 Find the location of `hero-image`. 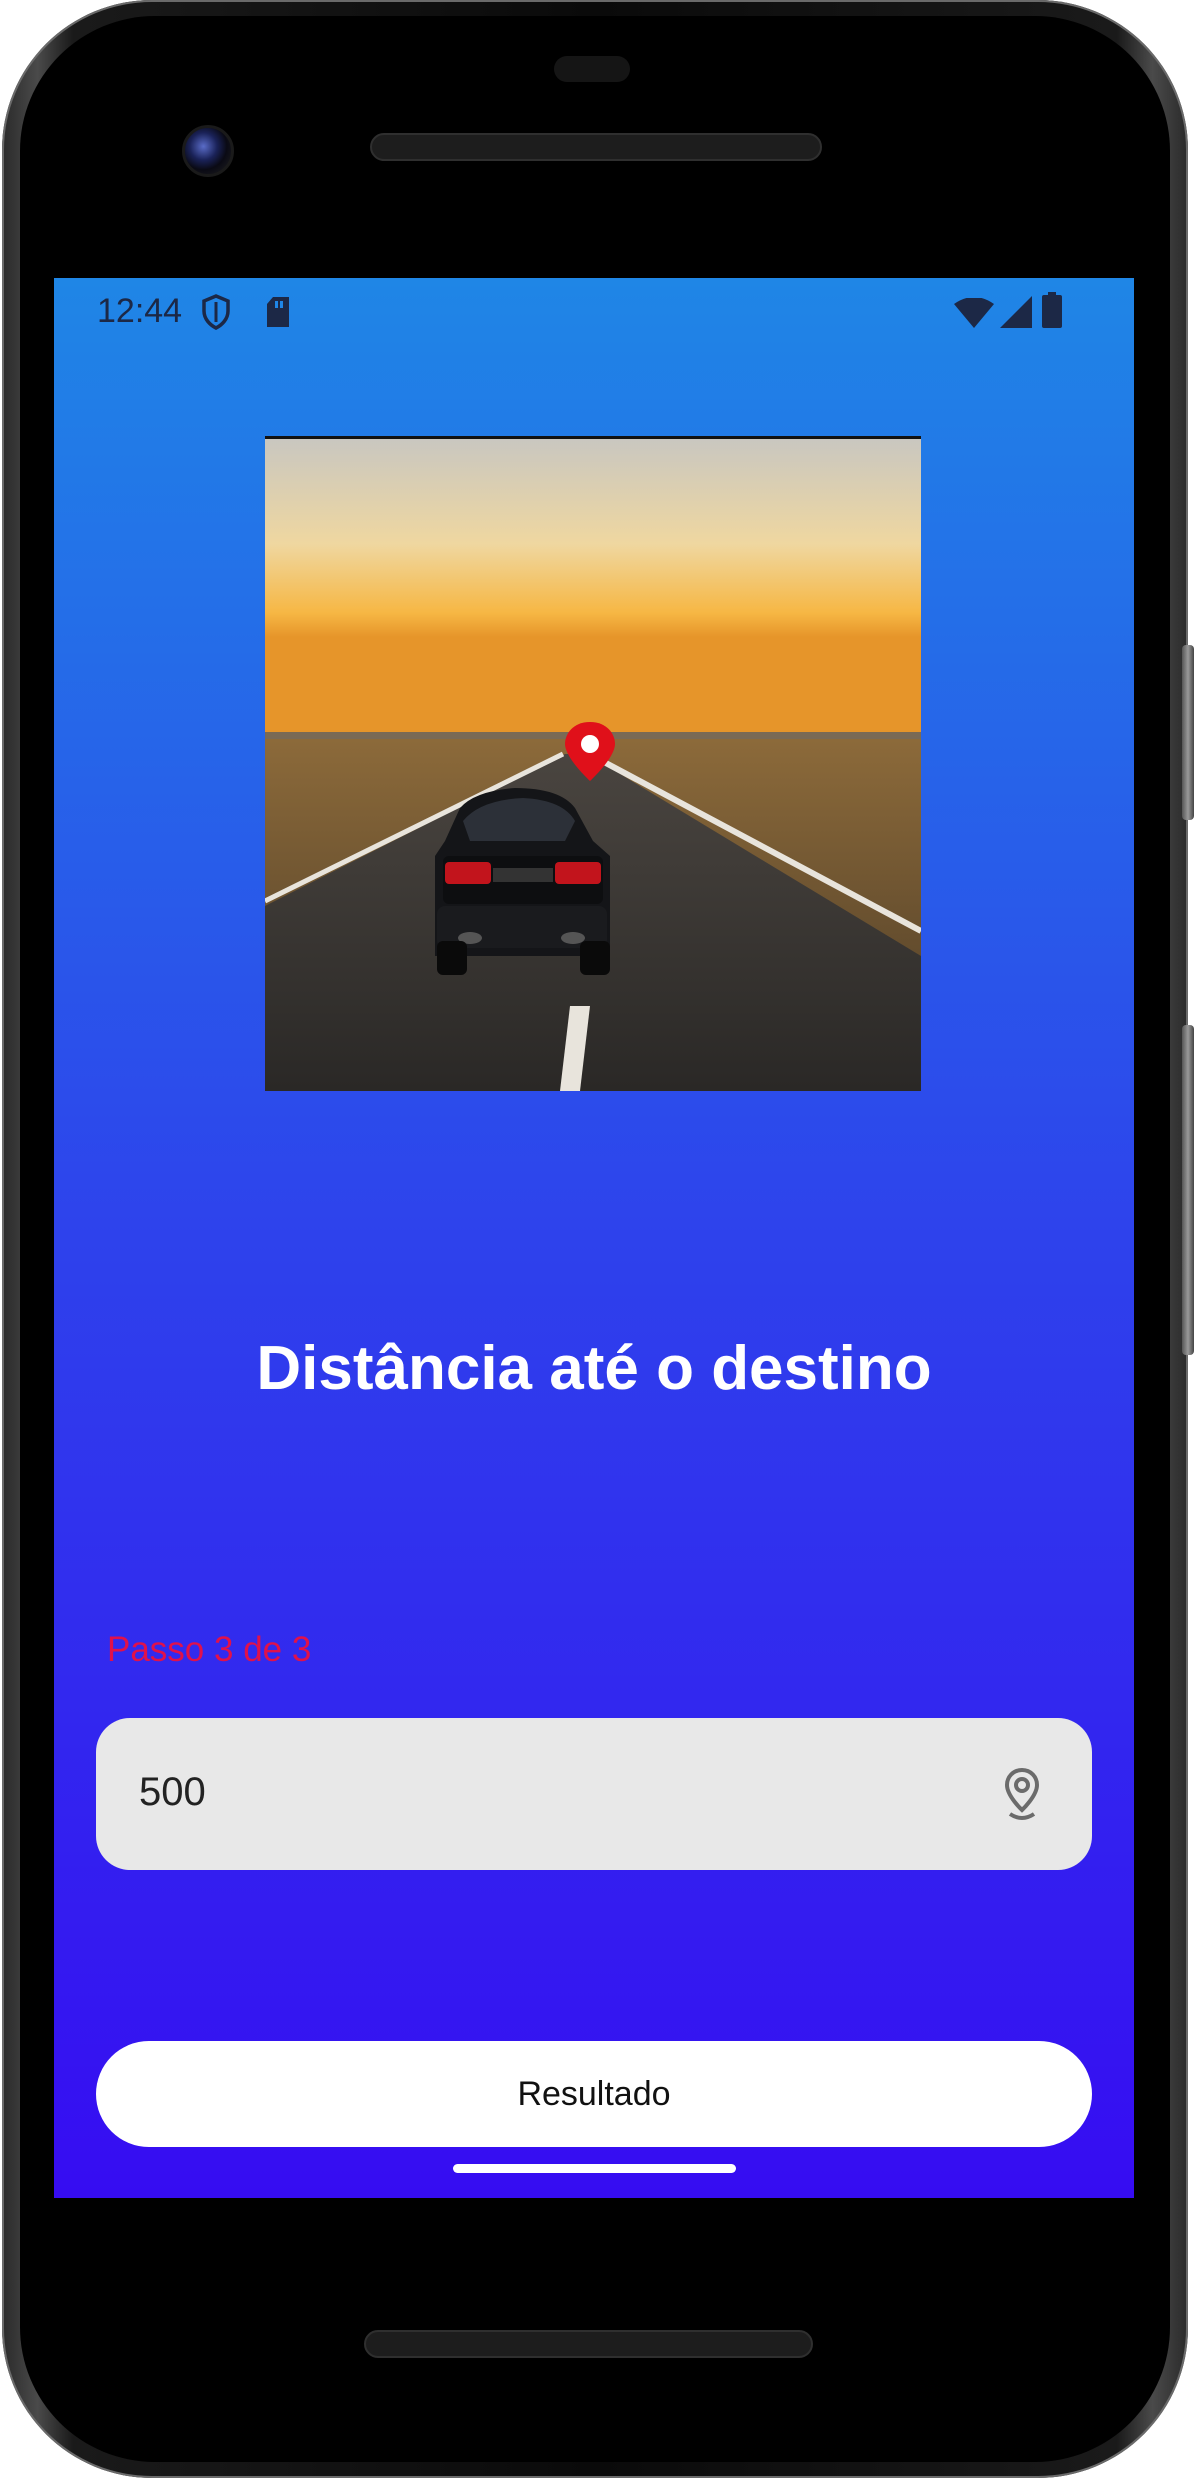

hero-image is located at coordinates (593, 763).